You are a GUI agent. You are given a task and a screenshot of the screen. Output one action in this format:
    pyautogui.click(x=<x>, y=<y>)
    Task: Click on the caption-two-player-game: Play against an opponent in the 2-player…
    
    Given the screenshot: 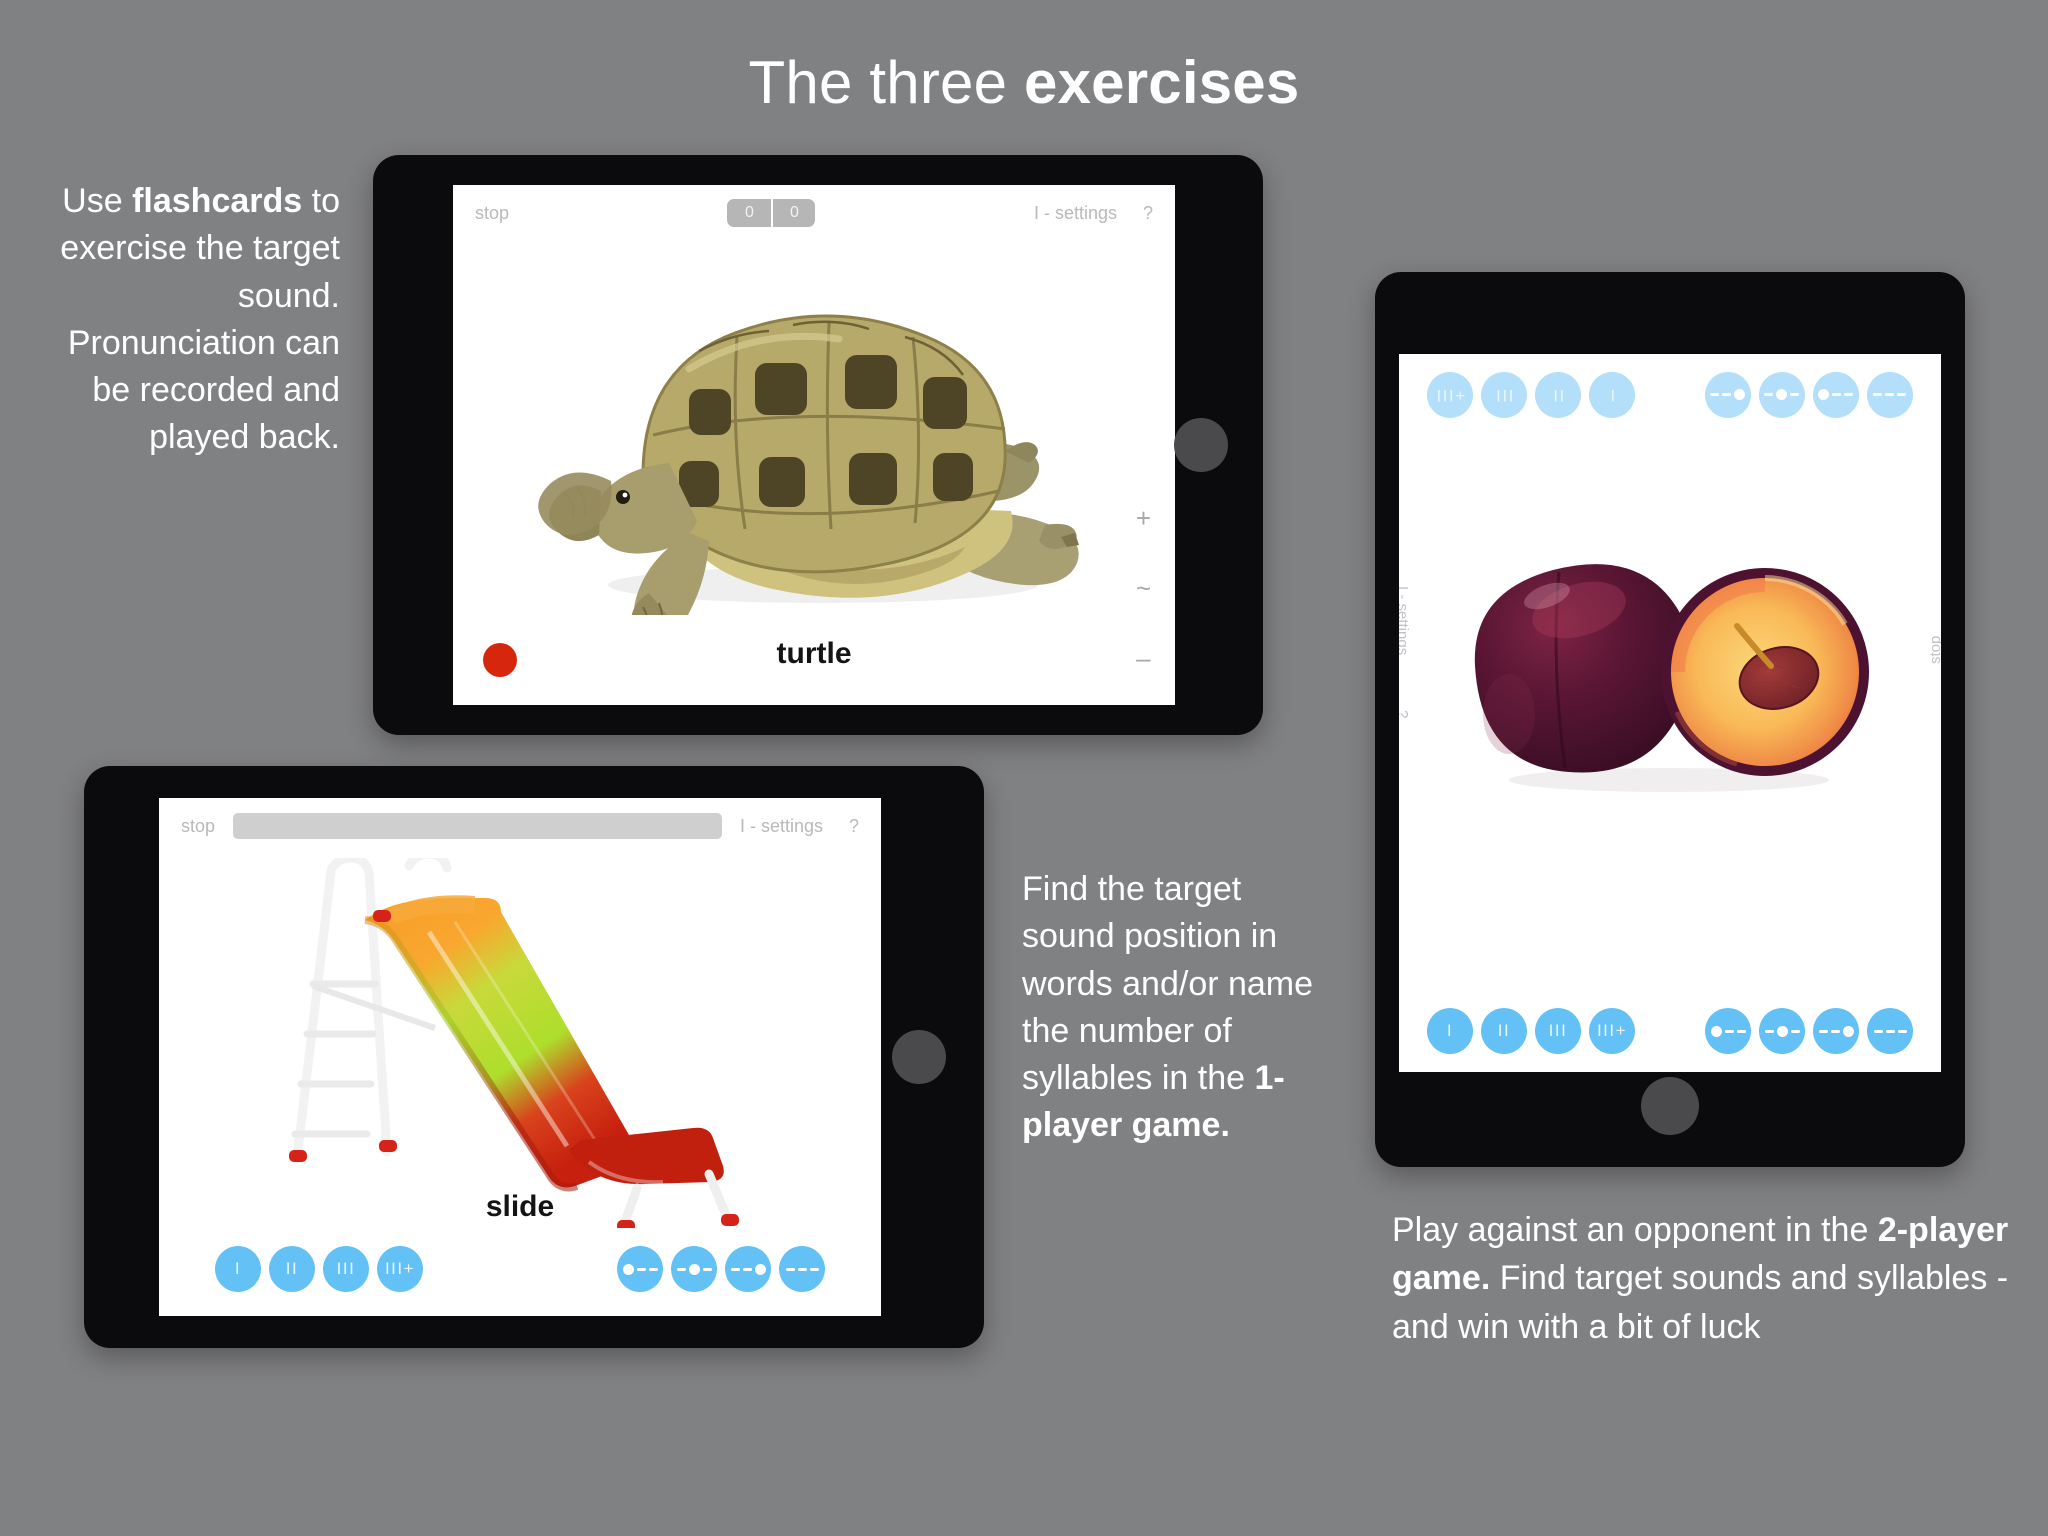 What is the action you would take?
    pyautogui.click(x=1702, y=1278)
    